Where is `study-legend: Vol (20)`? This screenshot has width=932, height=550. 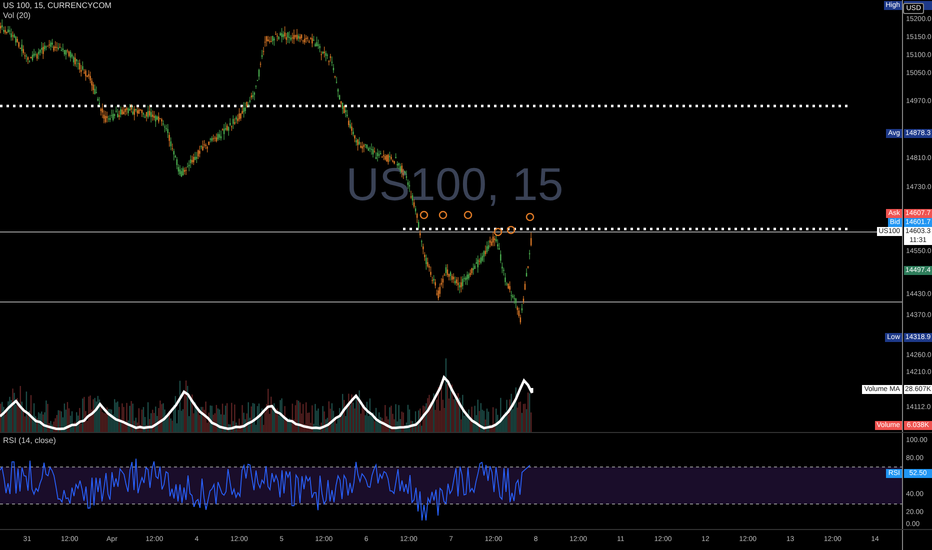 study-legend: Vol (20) is located at coordinates (57, 16).